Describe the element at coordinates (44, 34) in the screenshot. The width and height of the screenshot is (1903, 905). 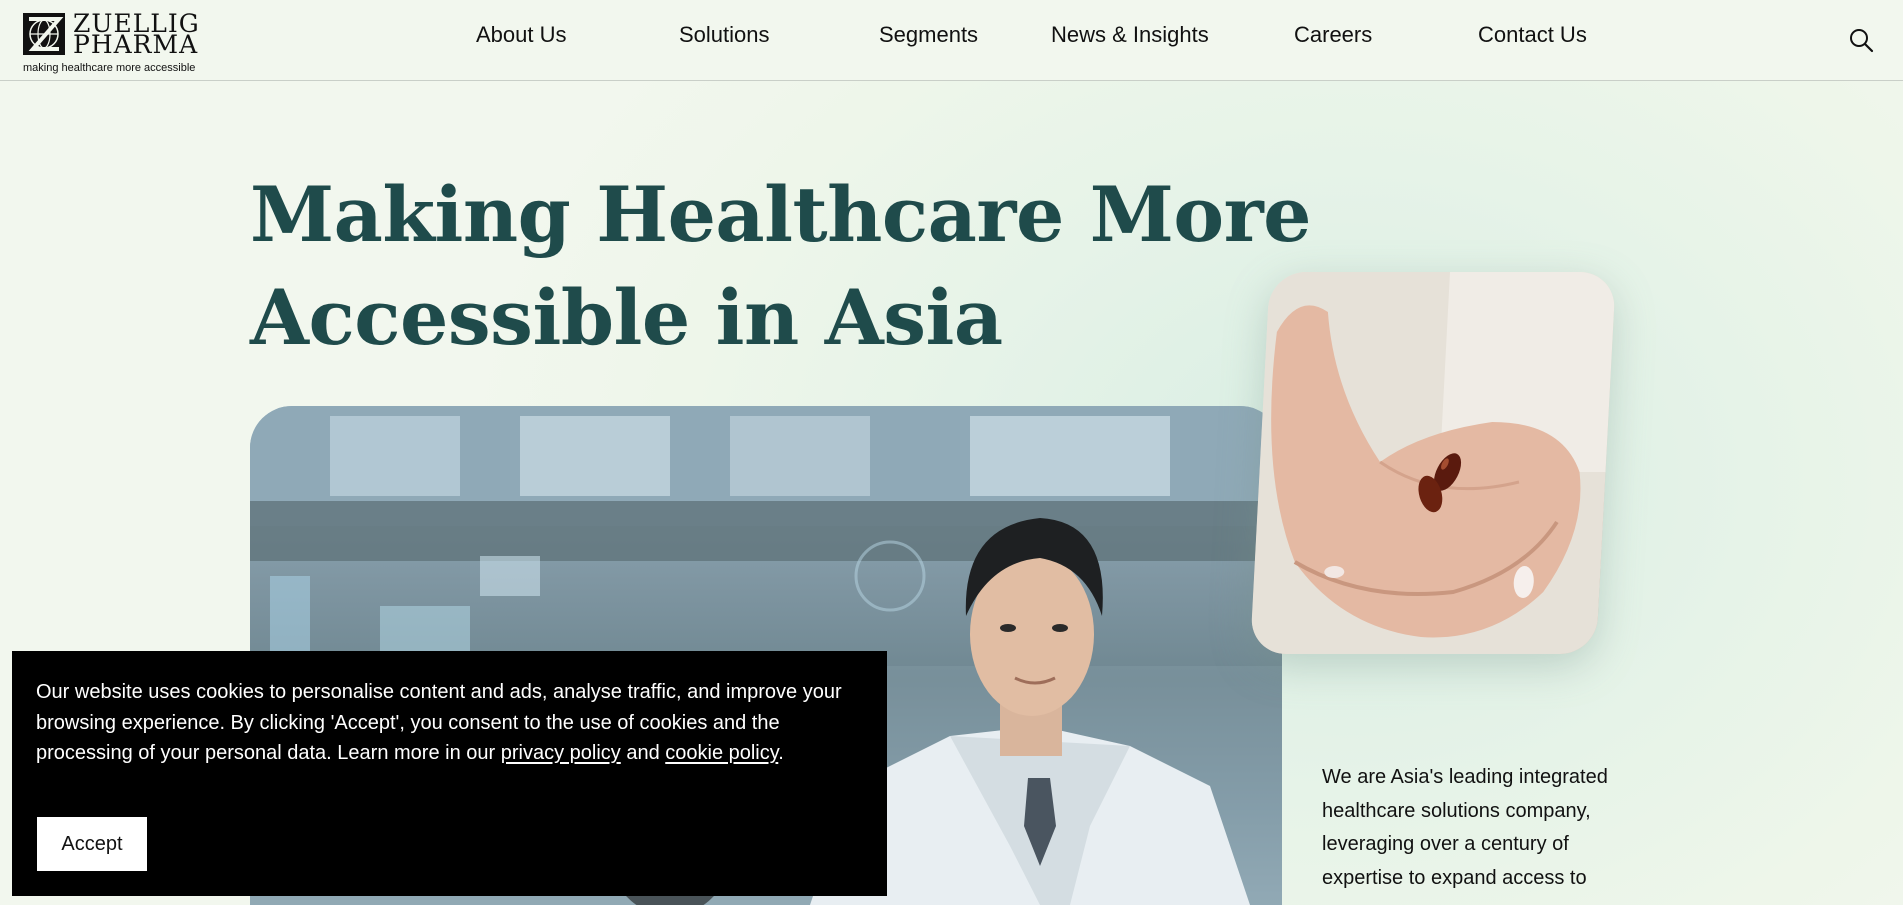
I see `logo-z-globe-icon` at that location.